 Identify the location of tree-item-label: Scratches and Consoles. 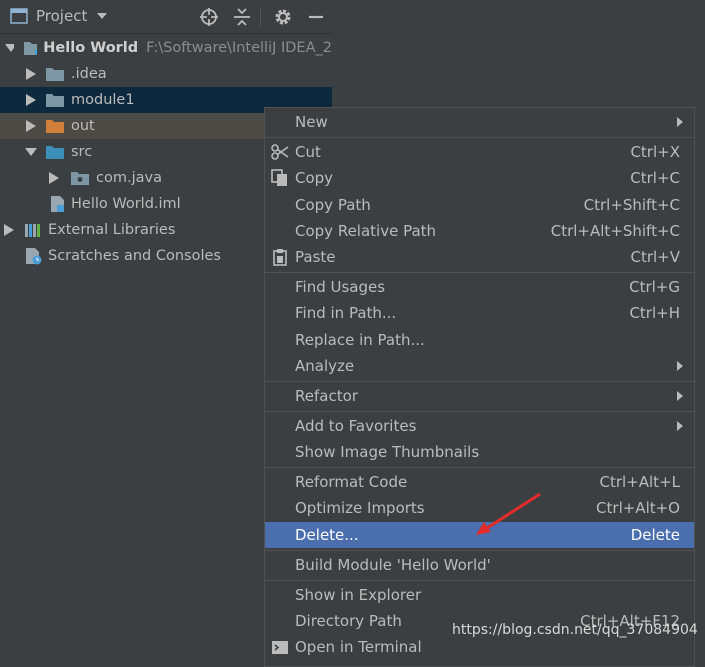
(134, 256).